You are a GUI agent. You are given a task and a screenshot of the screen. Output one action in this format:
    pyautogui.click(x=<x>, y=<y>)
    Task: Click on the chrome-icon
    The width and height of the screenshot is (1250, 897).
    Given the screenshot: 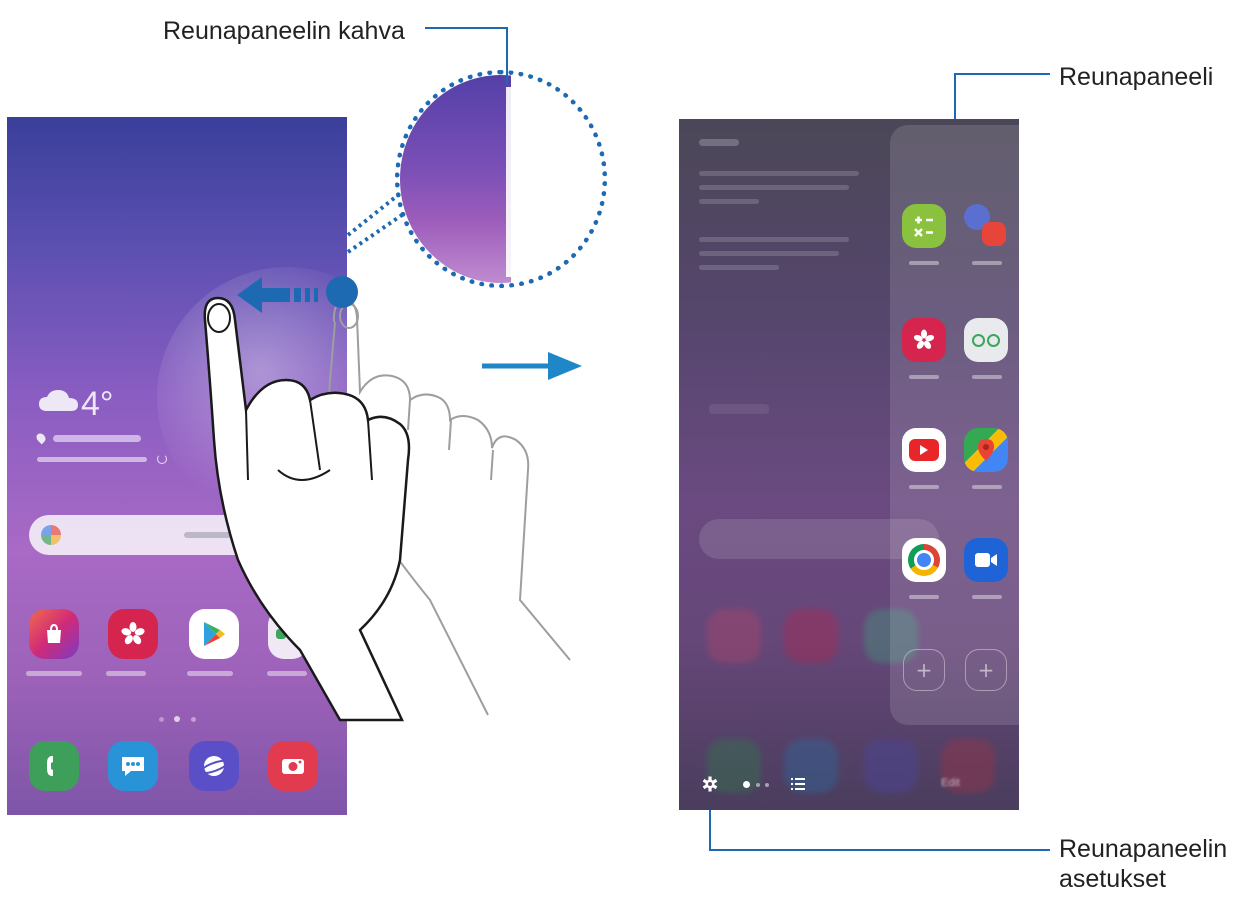 What is the action you would take?
    pyautogui.click(x=924, y=560)
    